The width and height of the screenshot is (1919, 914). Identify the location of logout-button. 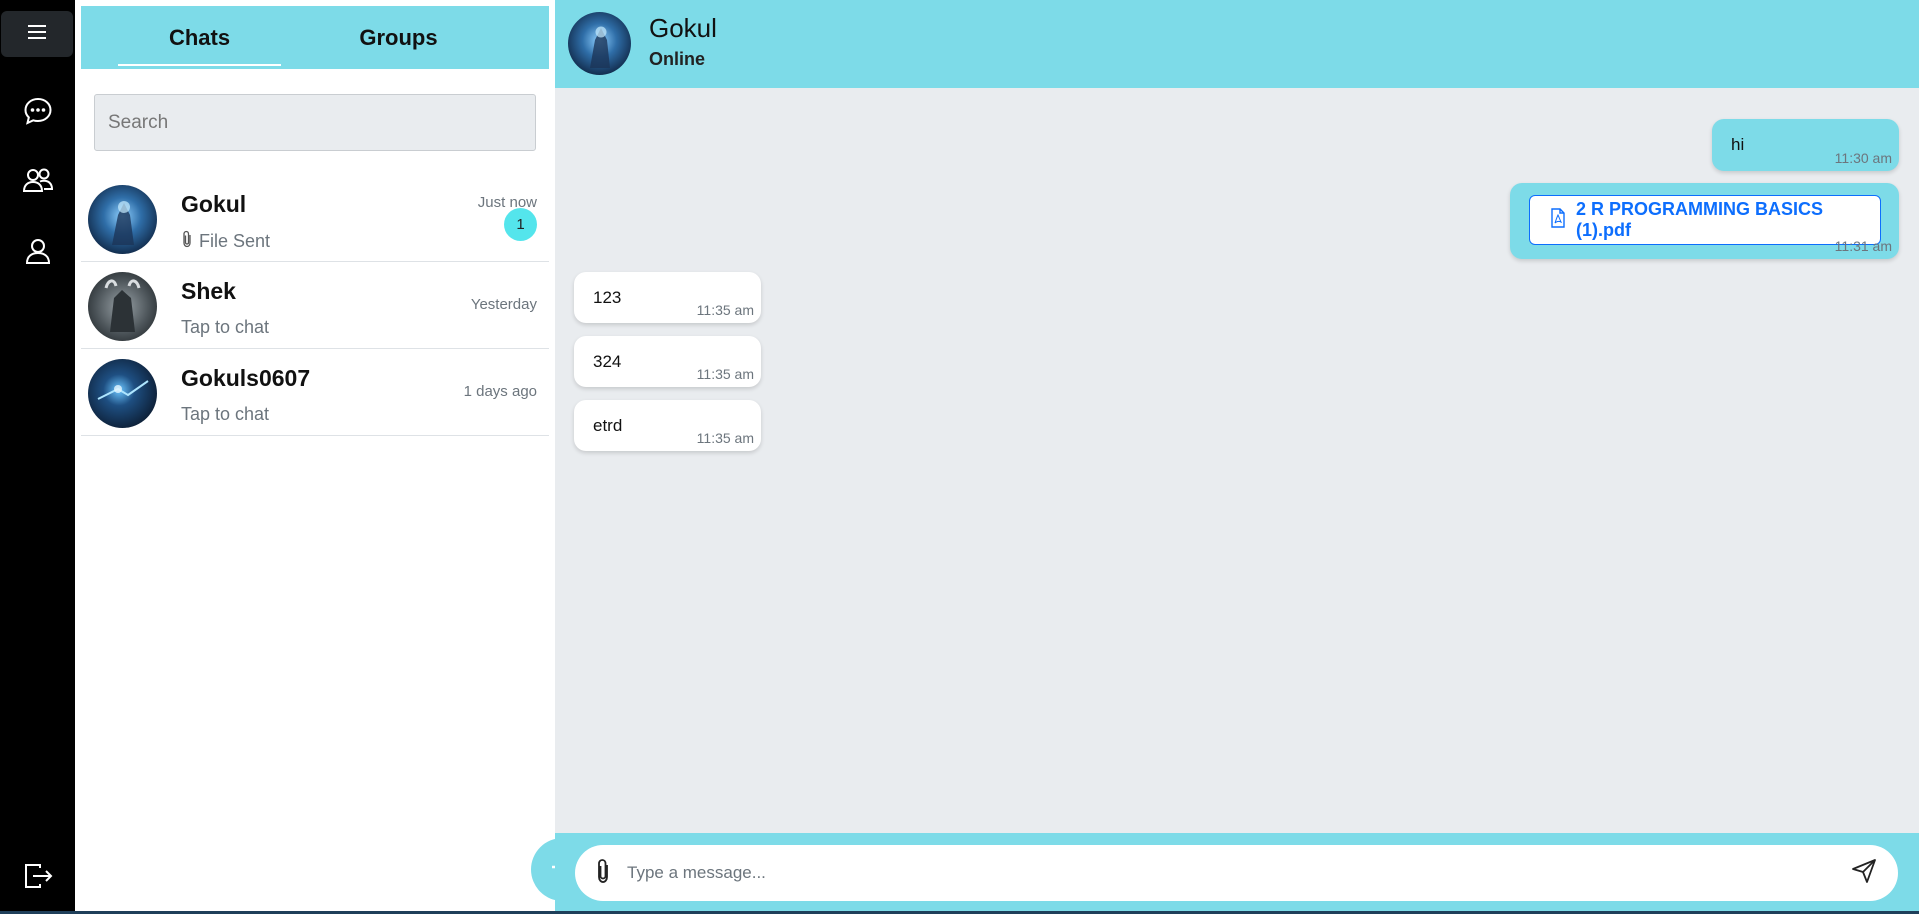
(38, 878).